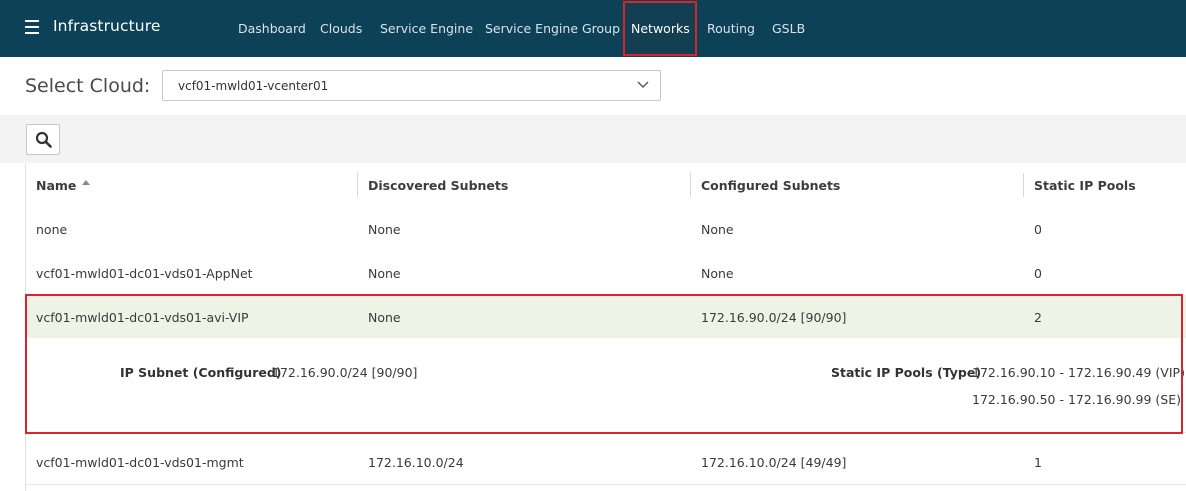 This screenshot has width=1186, height=491. What do you see at coordinates (52, 229) in the screenshot?
I see `cell-name: none` at bounding box center [52, 229].